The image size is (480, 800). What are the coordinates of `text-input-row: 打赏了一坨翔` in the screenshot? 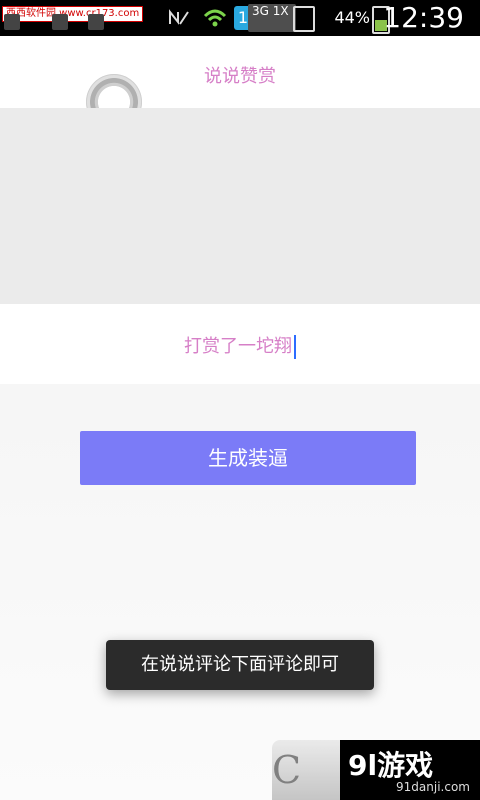 It's located at (240, 344).